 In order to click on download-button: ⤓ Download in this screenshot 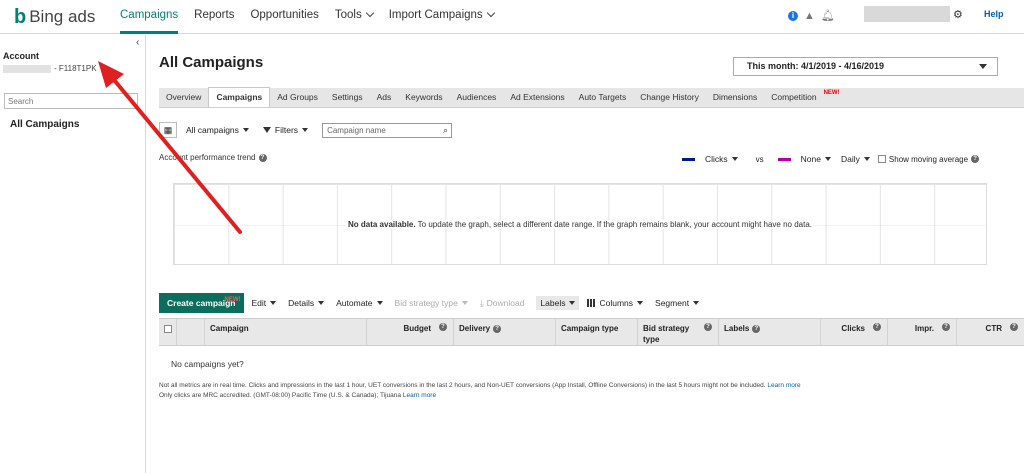, I will do `click(502, 303)`.